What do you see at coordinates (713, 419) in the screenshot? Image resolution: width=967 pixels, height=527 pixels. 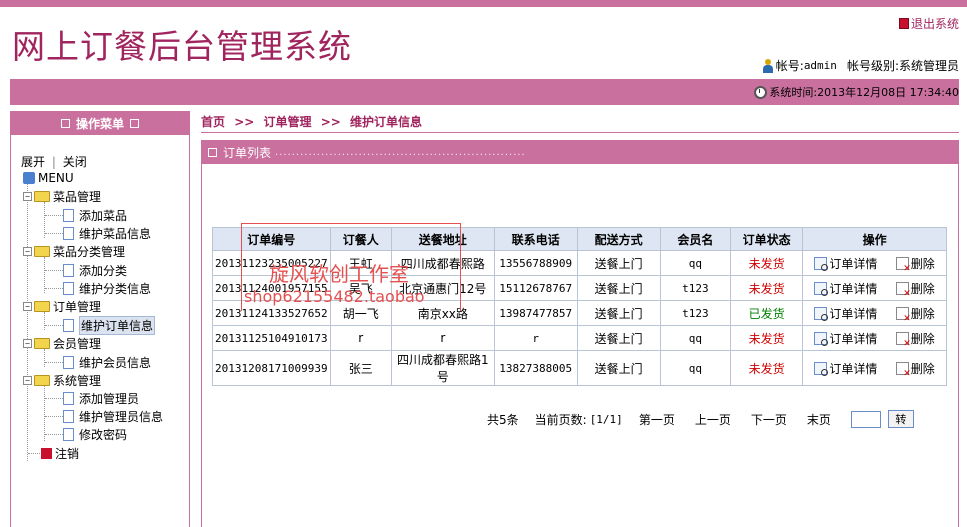 I see `prev-page-link: 上一页` at bounding box center [713, 419].